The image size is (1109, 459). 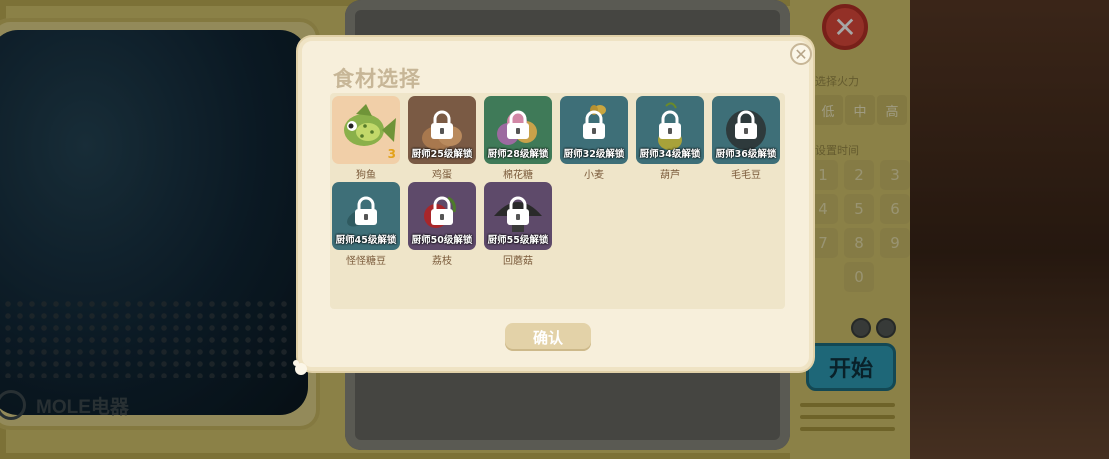 I want to click on unlock-text: 厨师50级解锁, so click(x=442, y=240).